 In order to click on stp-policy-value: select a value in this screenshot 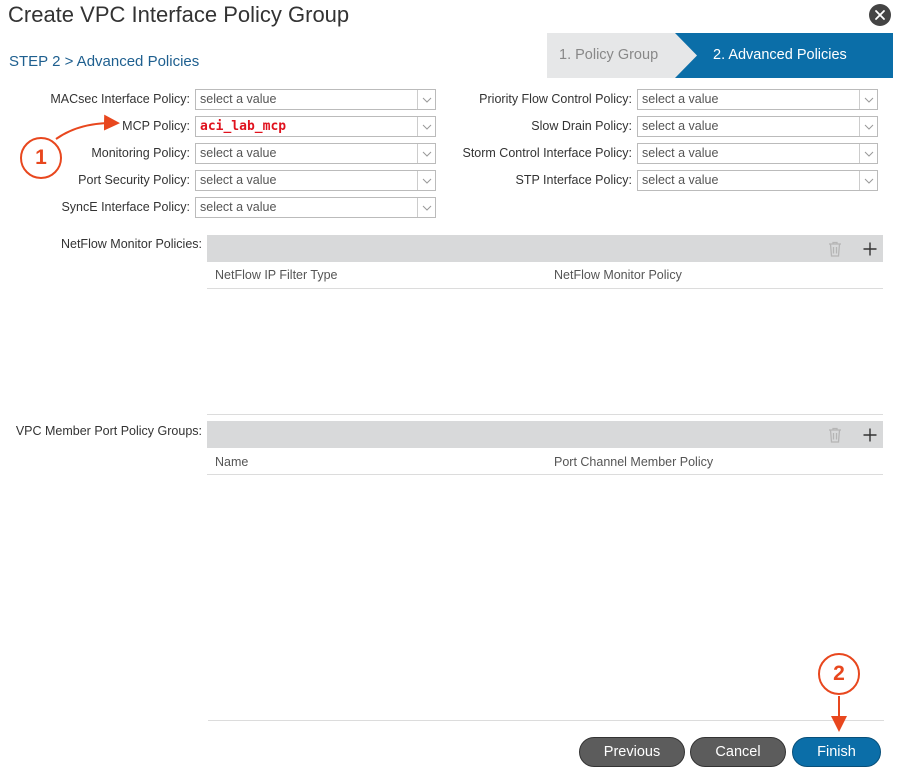, I will do `click(680, 180)`.